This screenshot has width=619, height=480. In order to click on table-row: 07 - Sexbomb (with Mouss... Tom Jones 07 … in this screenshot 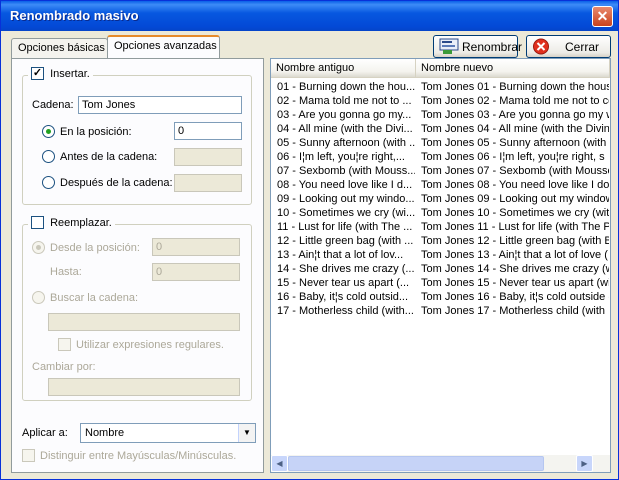, I will do `click(440, 171)`.